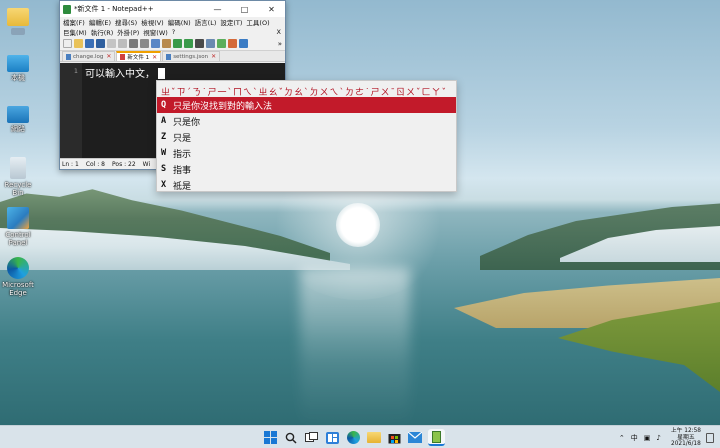 The height and width of the screenshot is (448, 720). I want to click on desktop-icon-label: Control Panel, so click(18, 239).